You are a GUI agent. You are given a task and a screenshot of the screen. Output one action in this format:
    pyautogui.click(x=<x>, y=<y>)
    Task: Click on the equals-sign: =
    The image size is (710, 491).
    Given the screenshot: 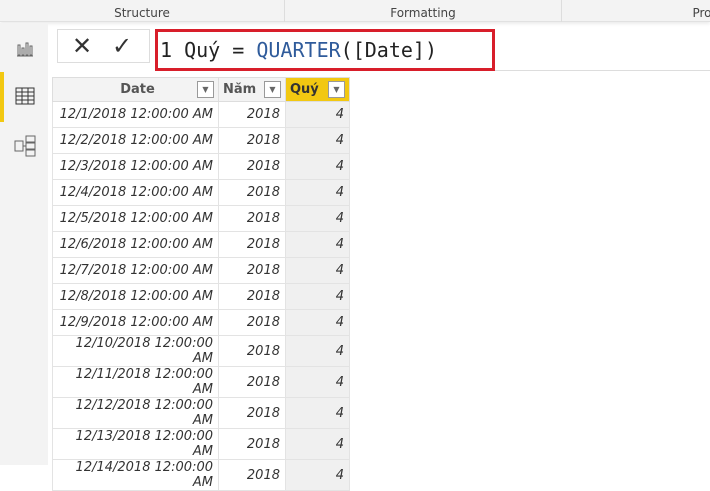 What is the action you would take?
    pyautogui.click(x=238, y=50)
    